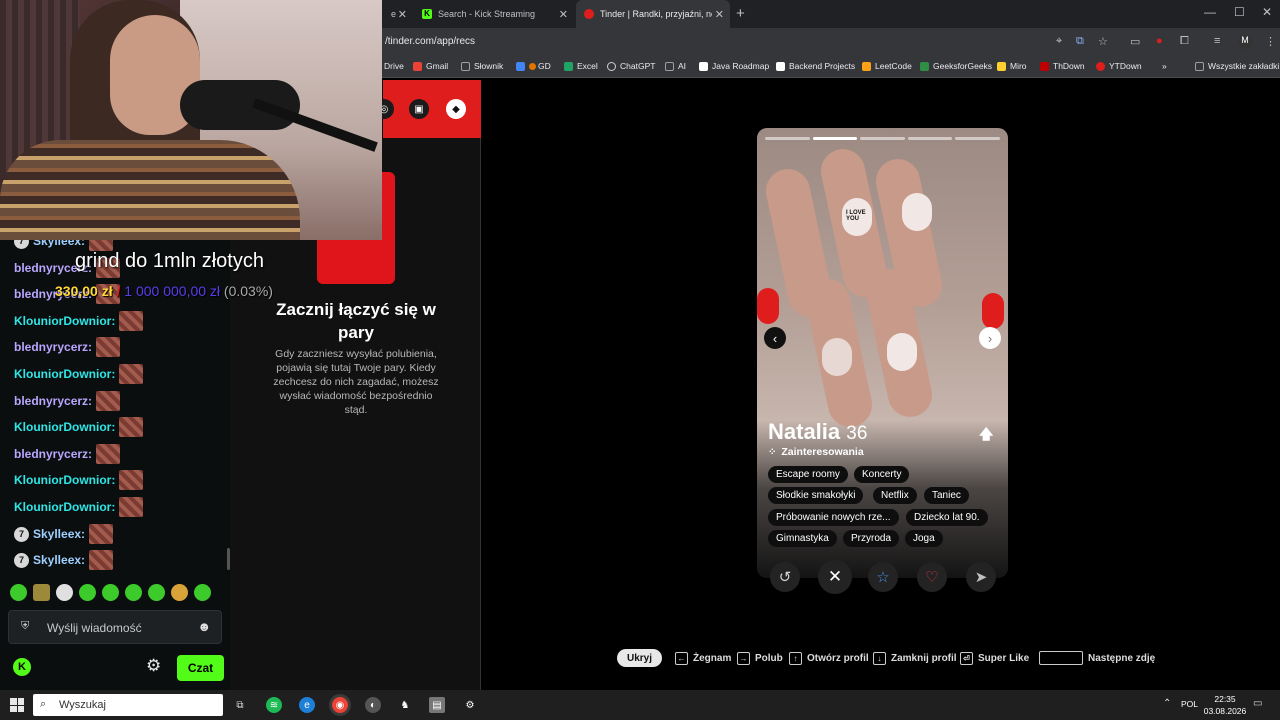  What do you see at coordinates (956, 66) in the screenshot?
I see `bookmark-geeksforgeeks: GeeksforGeeks` at bounding box center [956, 66].